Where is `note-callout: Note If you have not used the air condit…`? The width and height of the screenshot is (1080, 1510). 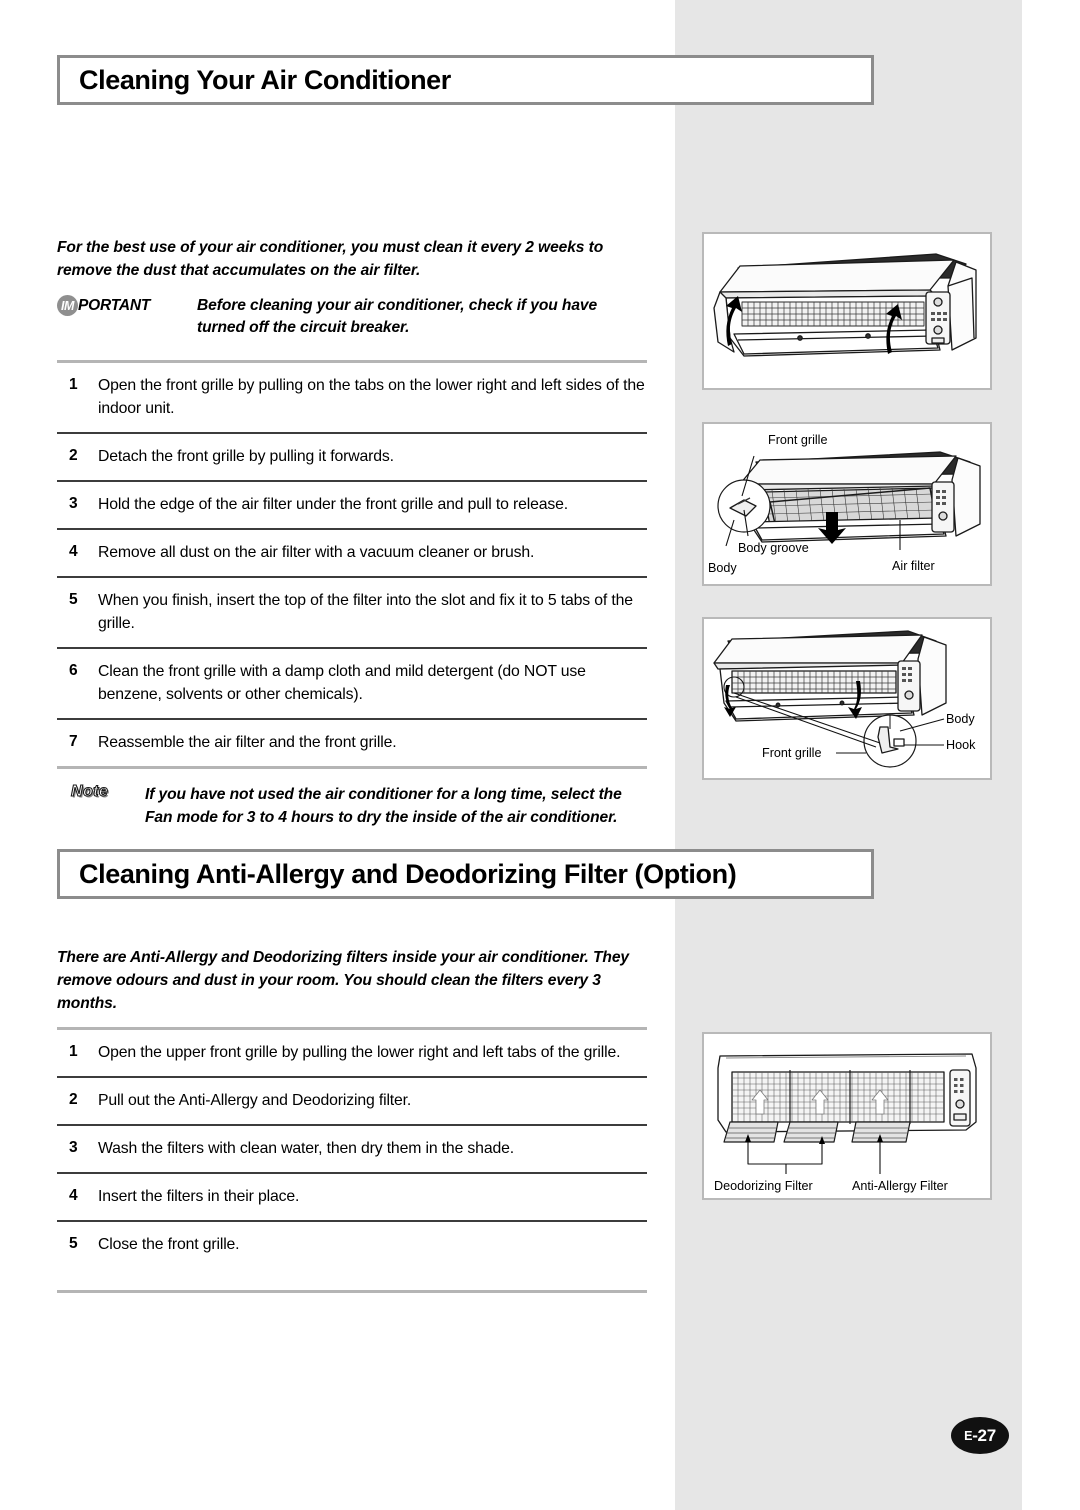
note-callout: Note If you have not used the air condit… is located at coordinates (352, 799).